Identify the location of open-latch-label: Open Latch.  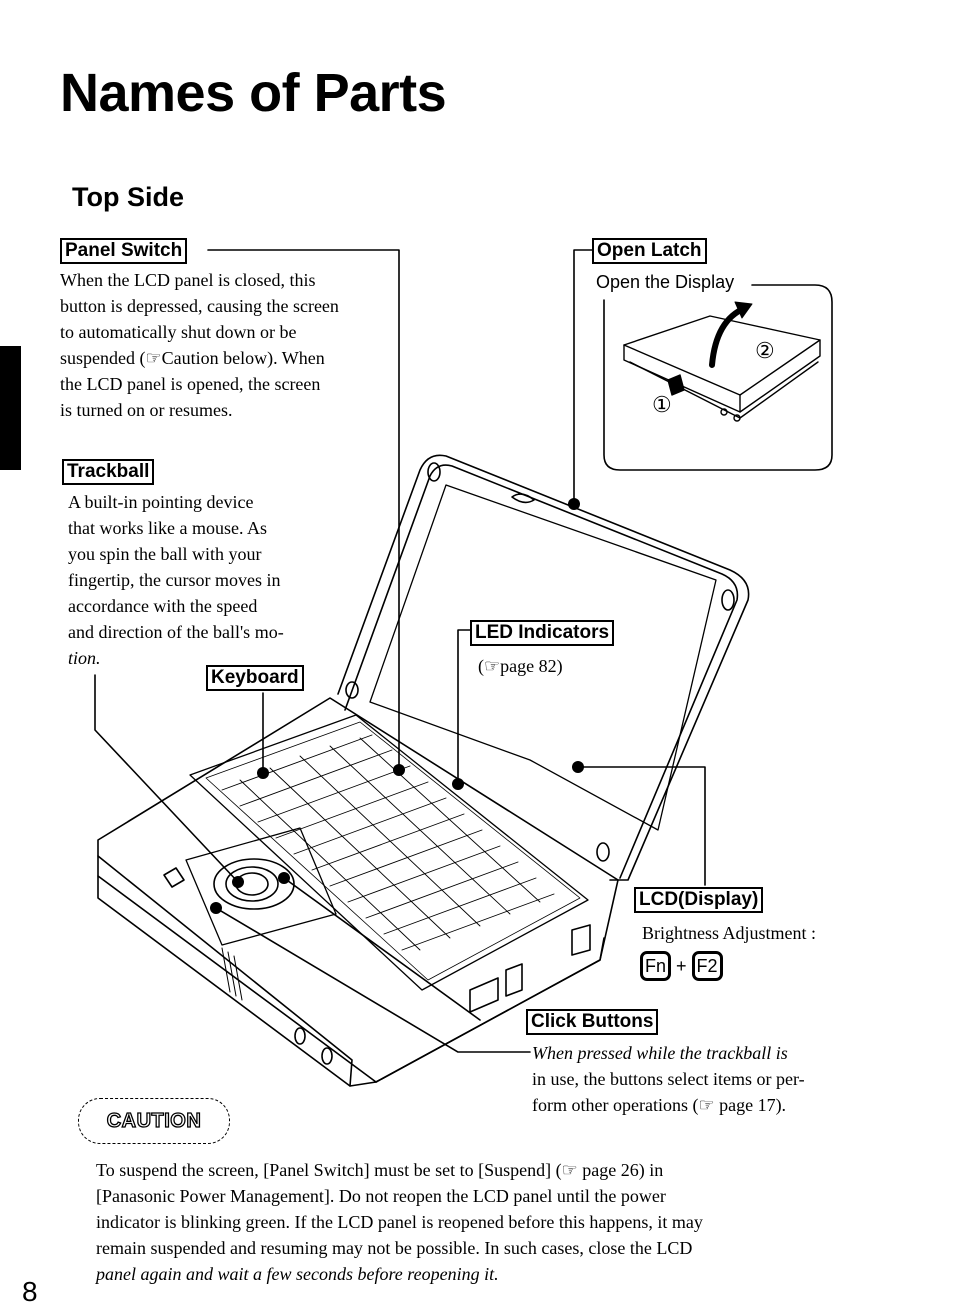
(649, 251).